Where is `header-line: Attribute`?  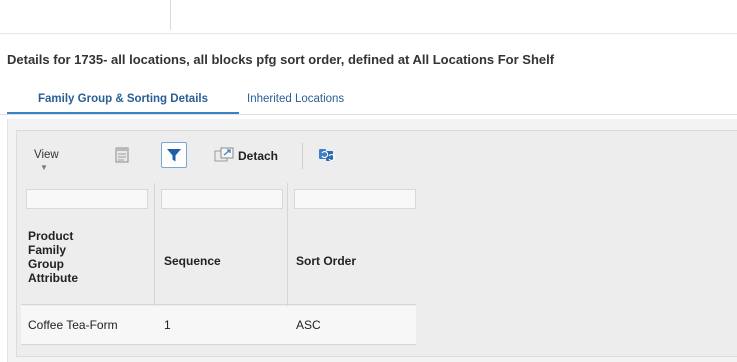
header-line: Attribute is located at coordinates (53, 278).